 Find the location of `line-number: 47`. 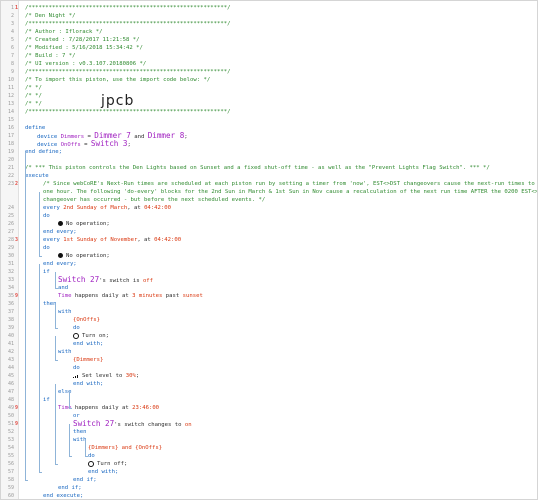

line-number: 47 is located at coordinates (10, 392).